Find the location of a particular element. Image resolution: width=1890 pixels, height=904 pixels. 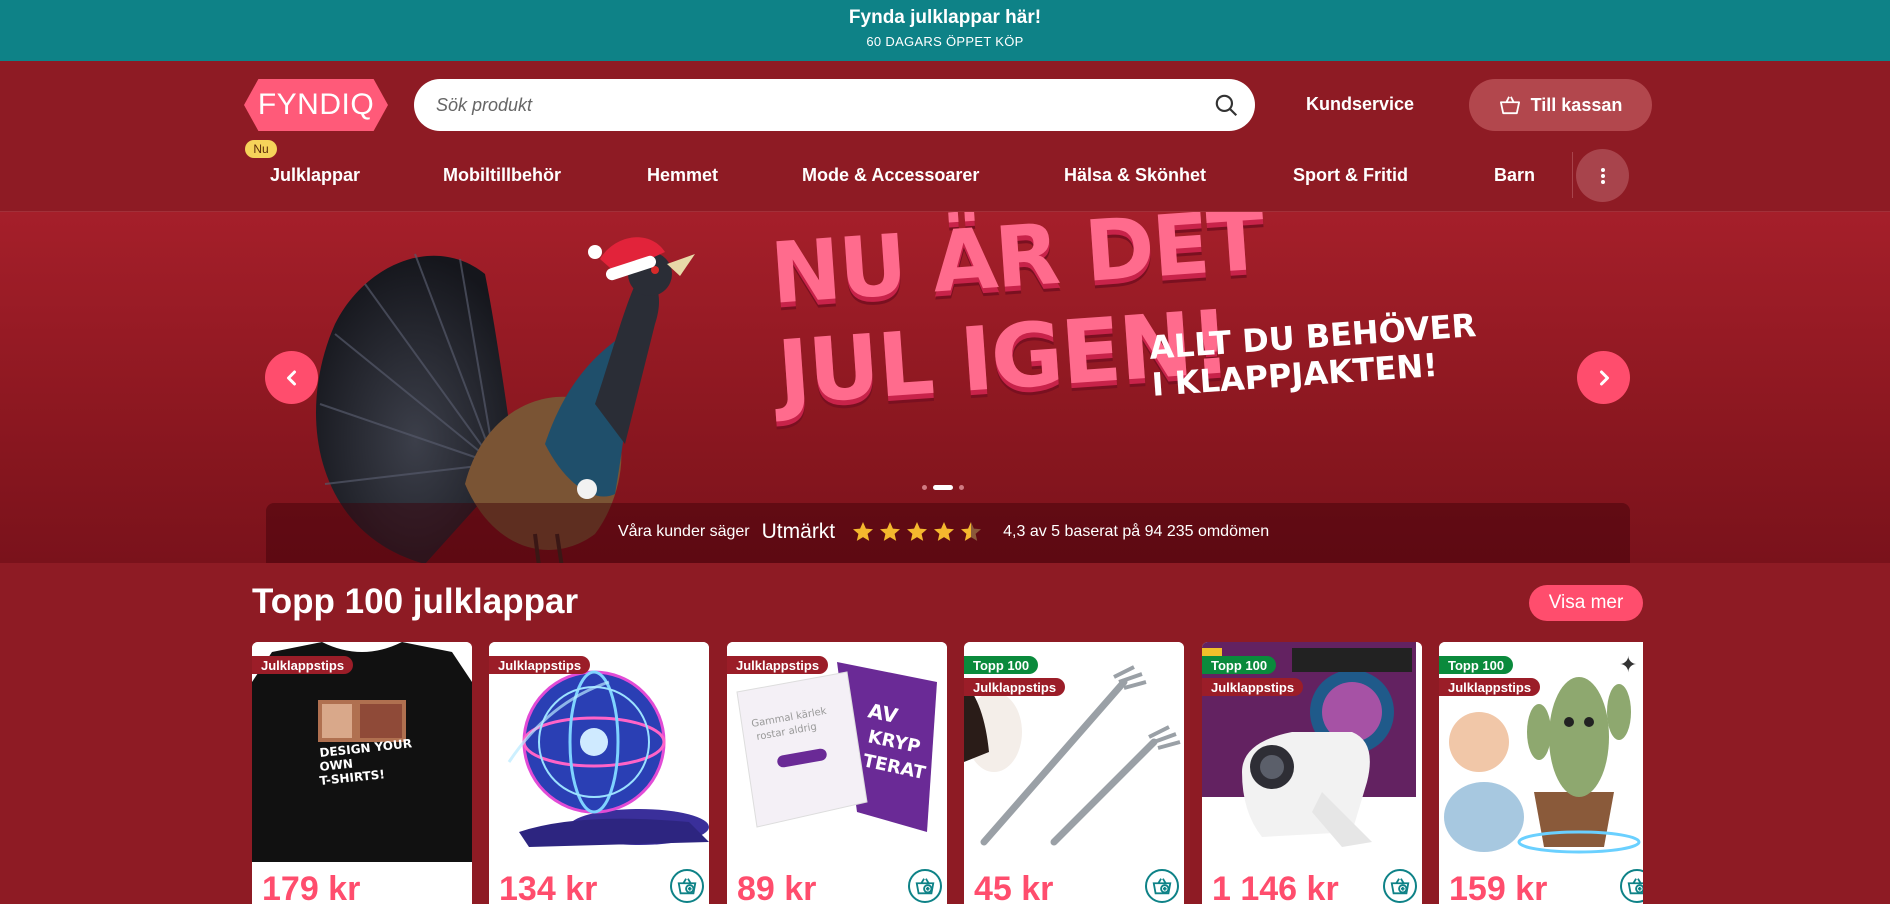

product-card: ✦ Topp 100 Julklappstips 159 kr is located at coordinates (1541, 773).